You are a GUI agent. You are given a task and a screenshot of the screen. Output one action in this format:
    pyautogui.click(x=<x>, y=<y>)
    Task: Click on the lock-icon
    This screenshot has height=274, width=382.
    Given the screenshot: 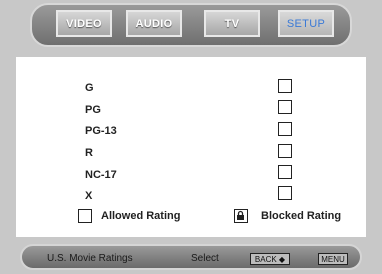 What is the action you would take?
    pyautogui.click(x=241, y=216)
    